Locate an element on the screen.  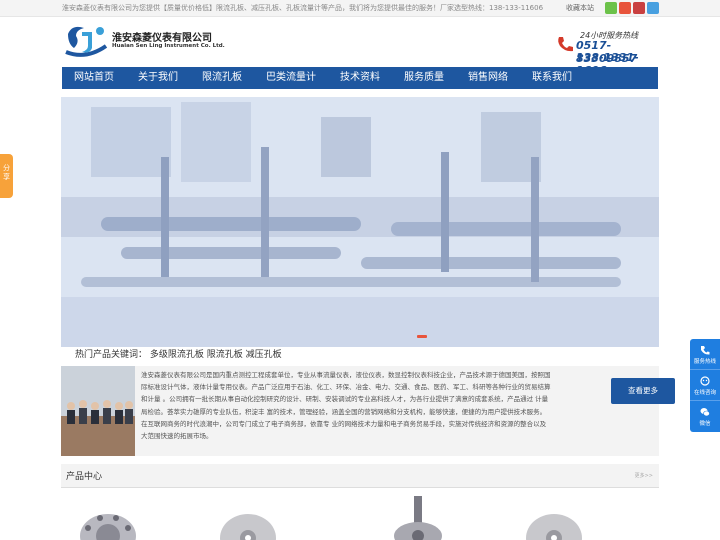
float-wechat-label: 微信 is located at coordinates (705, 424).